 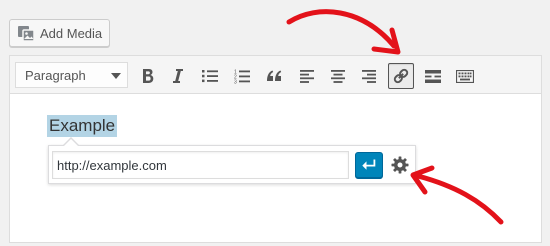 I want to click on numbered-list-icon: 1 2 3, so click(x=242, y=76).